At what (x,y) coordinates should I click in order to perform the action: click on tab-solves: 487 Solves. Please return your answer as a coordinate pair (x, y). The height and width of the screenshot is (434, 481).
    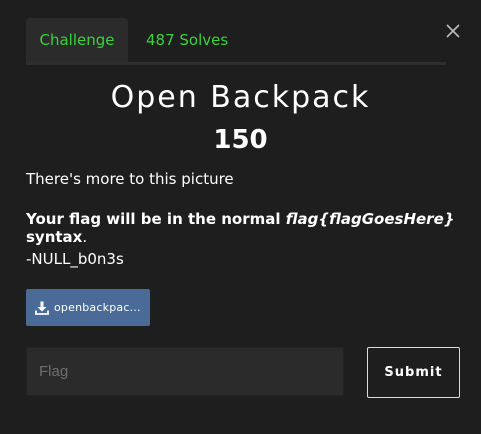
    Looking at the image, I should click on (187, 40).